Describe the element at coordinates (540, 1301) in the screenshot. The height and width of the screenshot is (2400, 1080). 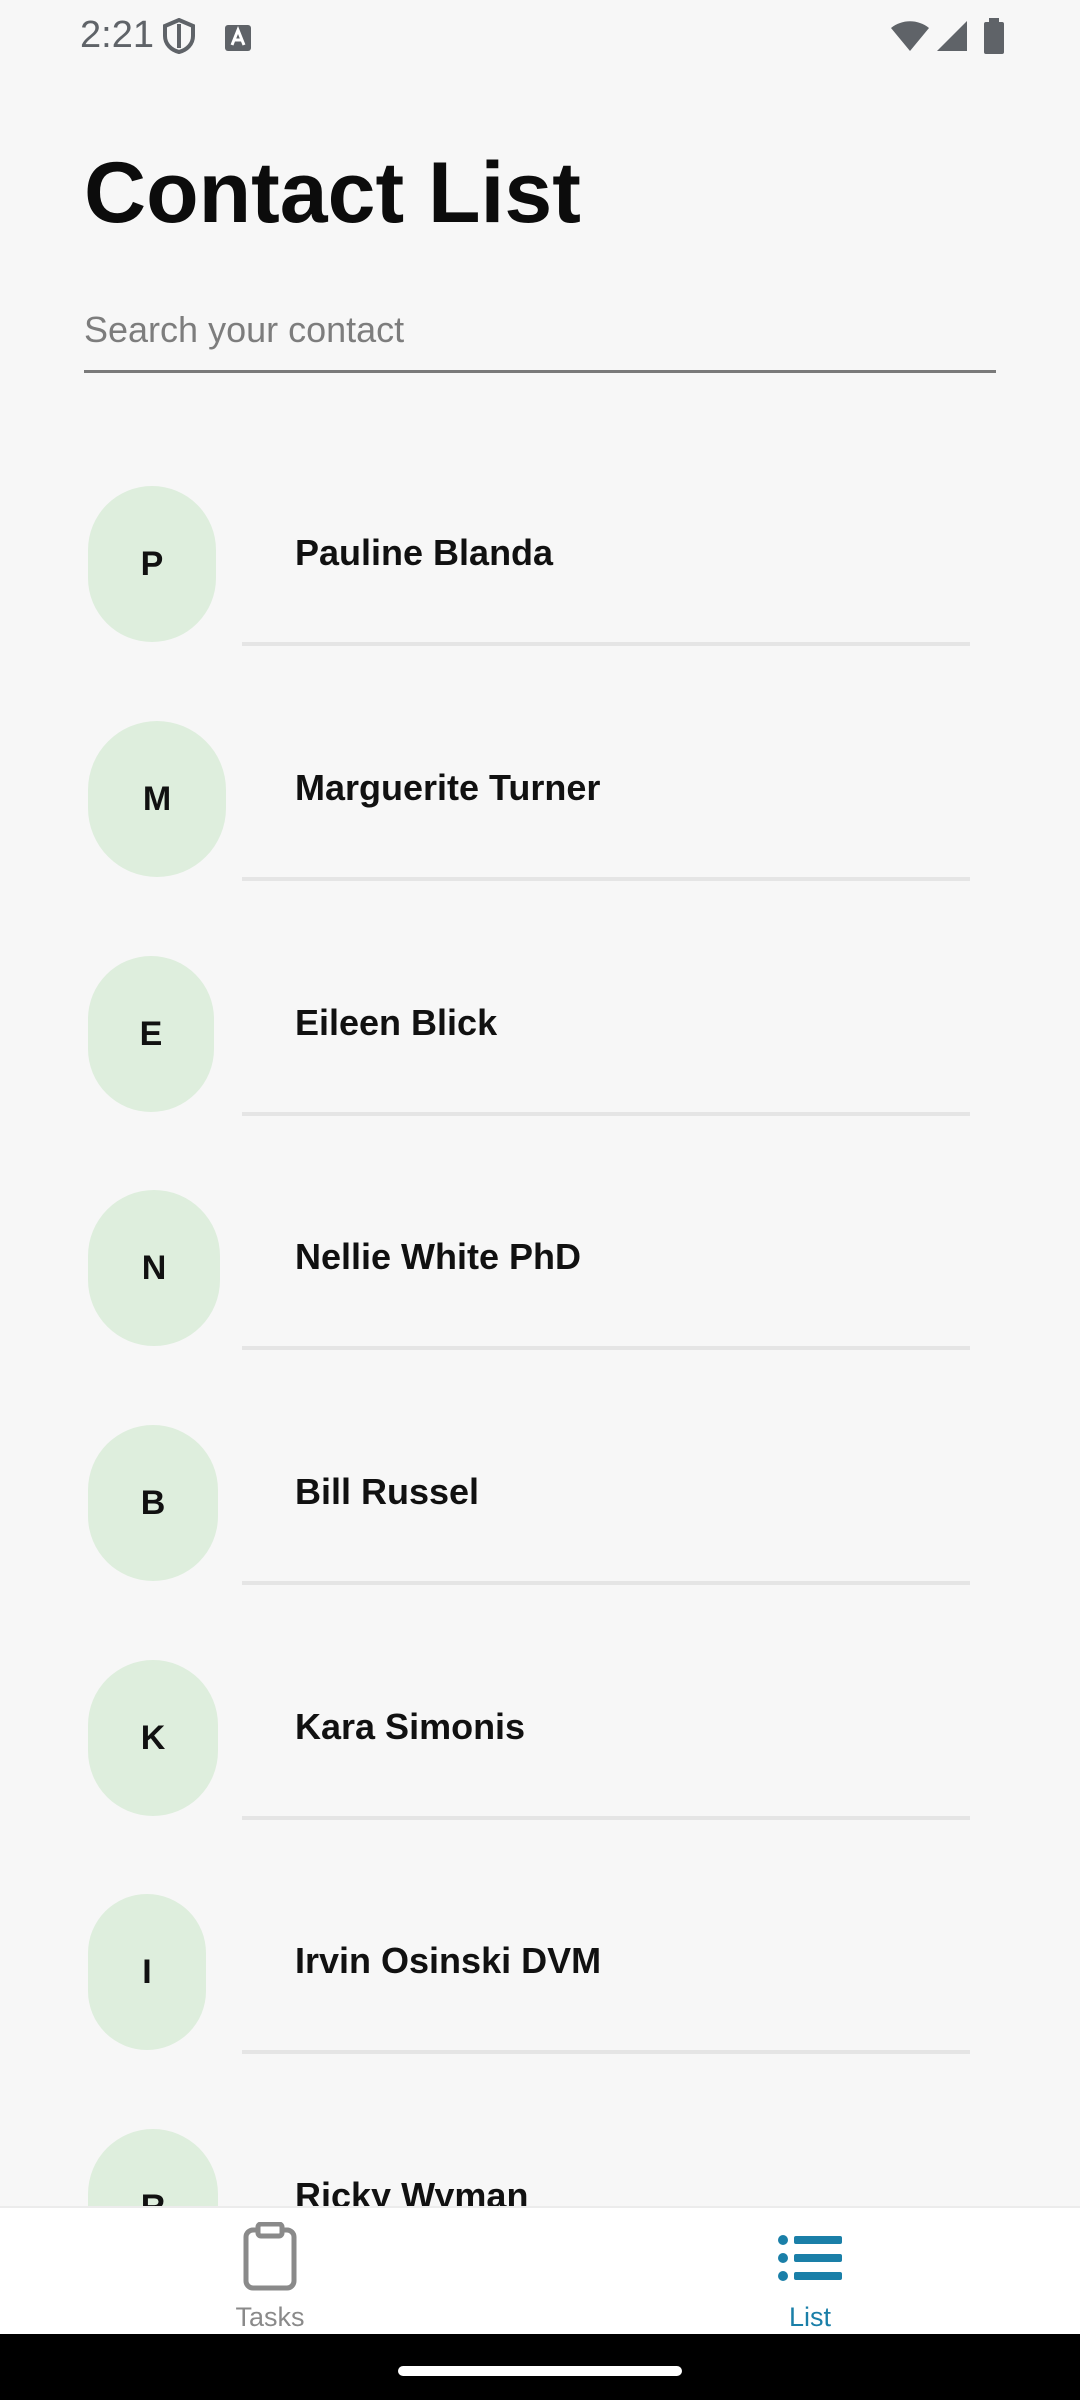
I see `contact-item: N Nellie White PhD` at that location.